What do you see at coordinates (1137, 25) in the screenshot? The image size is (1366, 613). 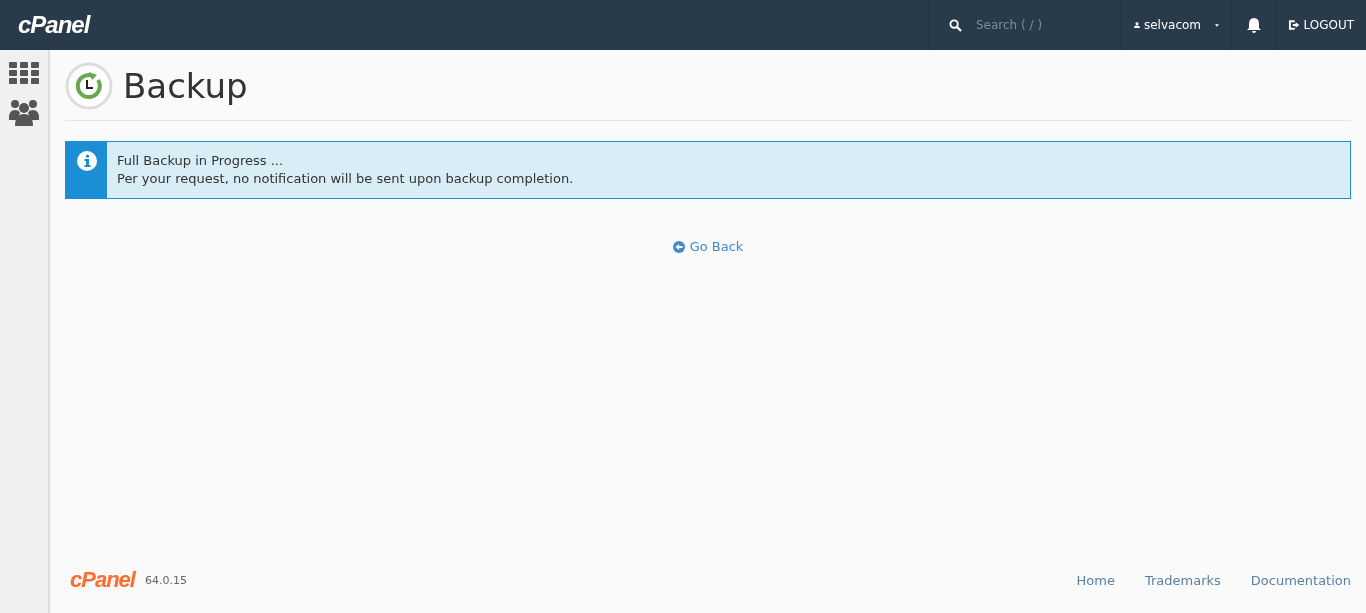 I see `user-icon` at bounding box center [1137, 25].